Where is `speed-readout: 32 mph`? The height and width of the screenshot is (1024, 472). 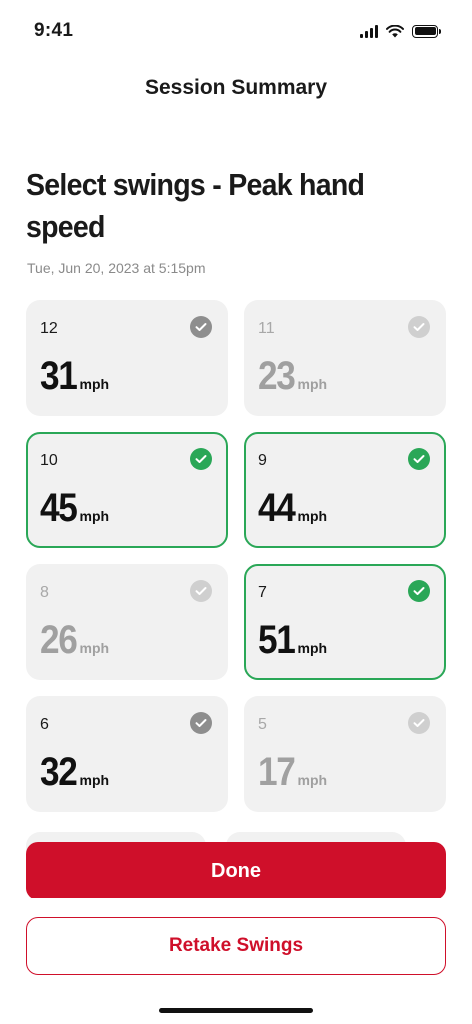
speed-readout: 32 mph is located at coordinates (74, 772).